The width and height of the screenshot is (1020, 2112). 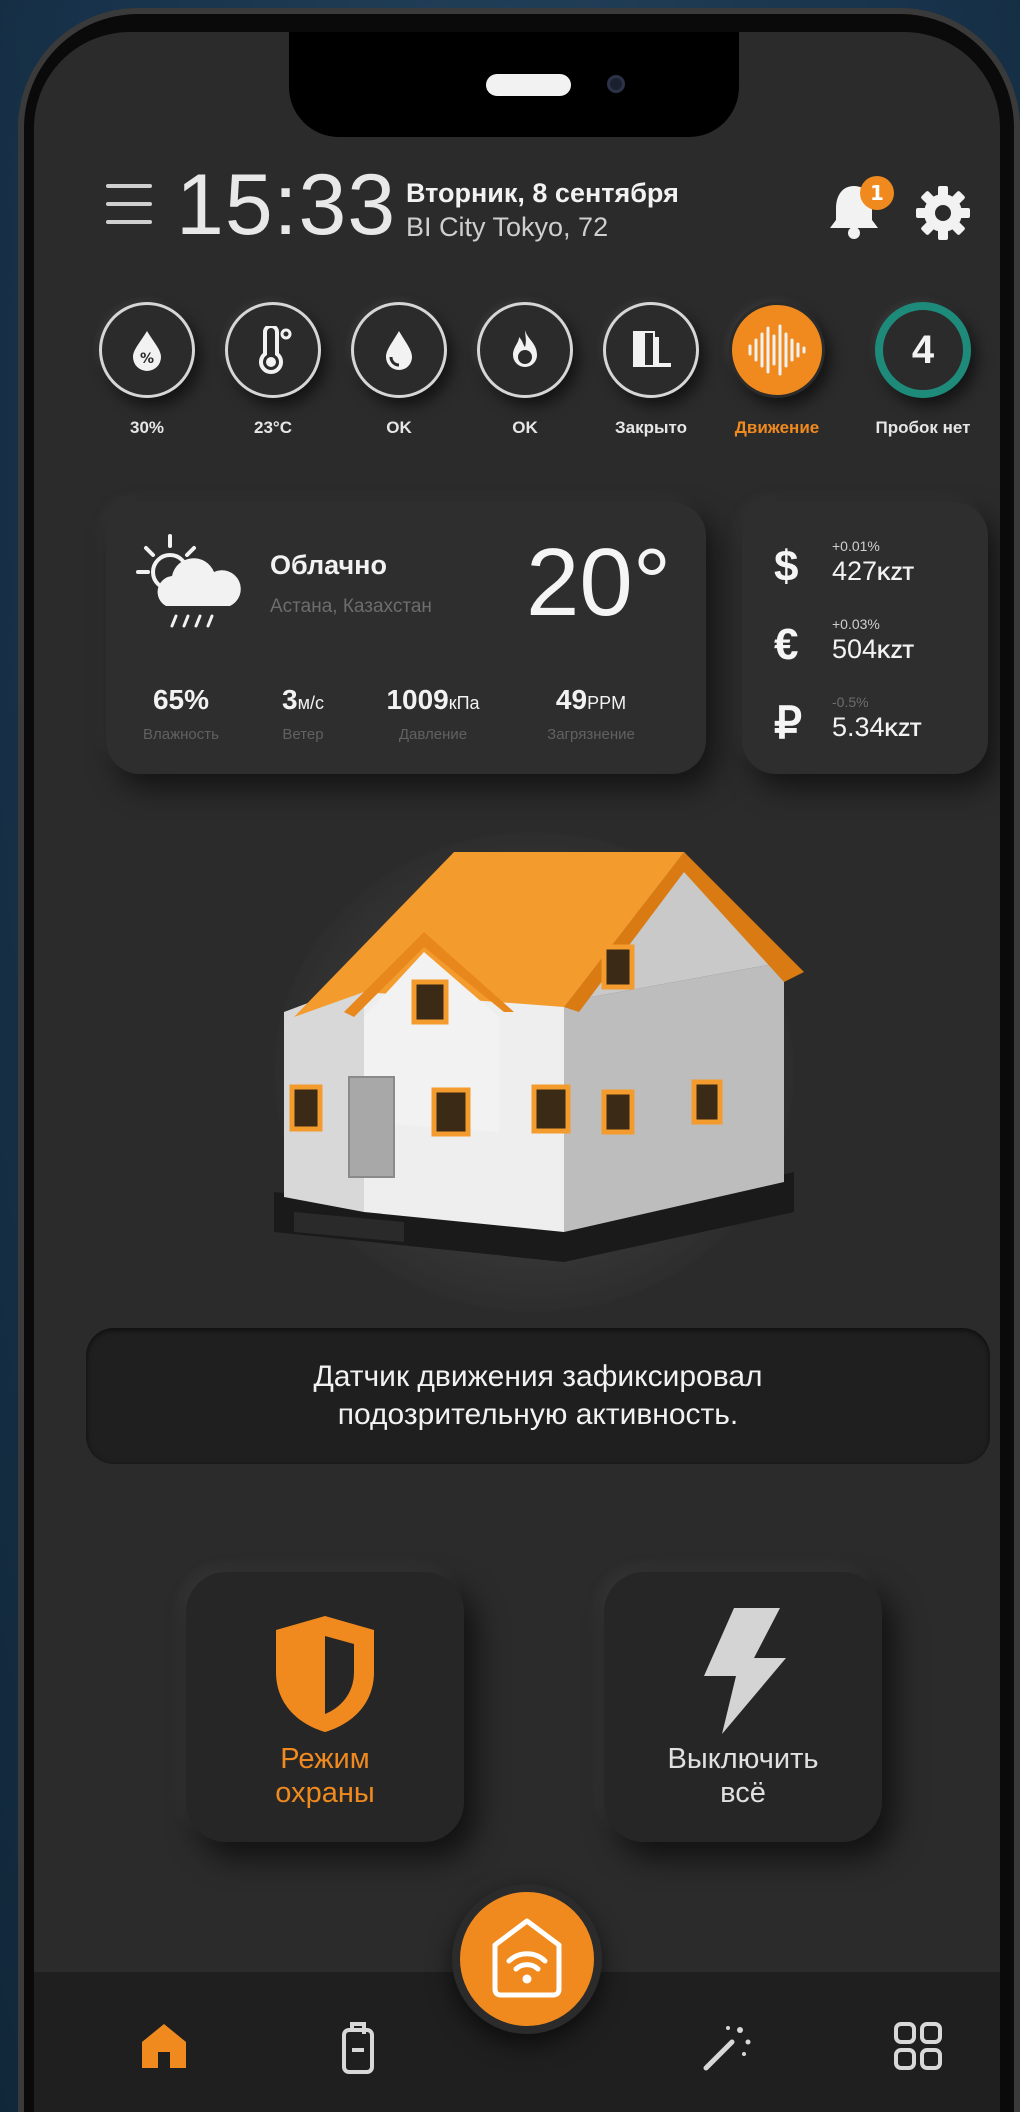 I want to click on currency-row-usd: $ +0.01% 427KZT, so click(x=874, y=566).